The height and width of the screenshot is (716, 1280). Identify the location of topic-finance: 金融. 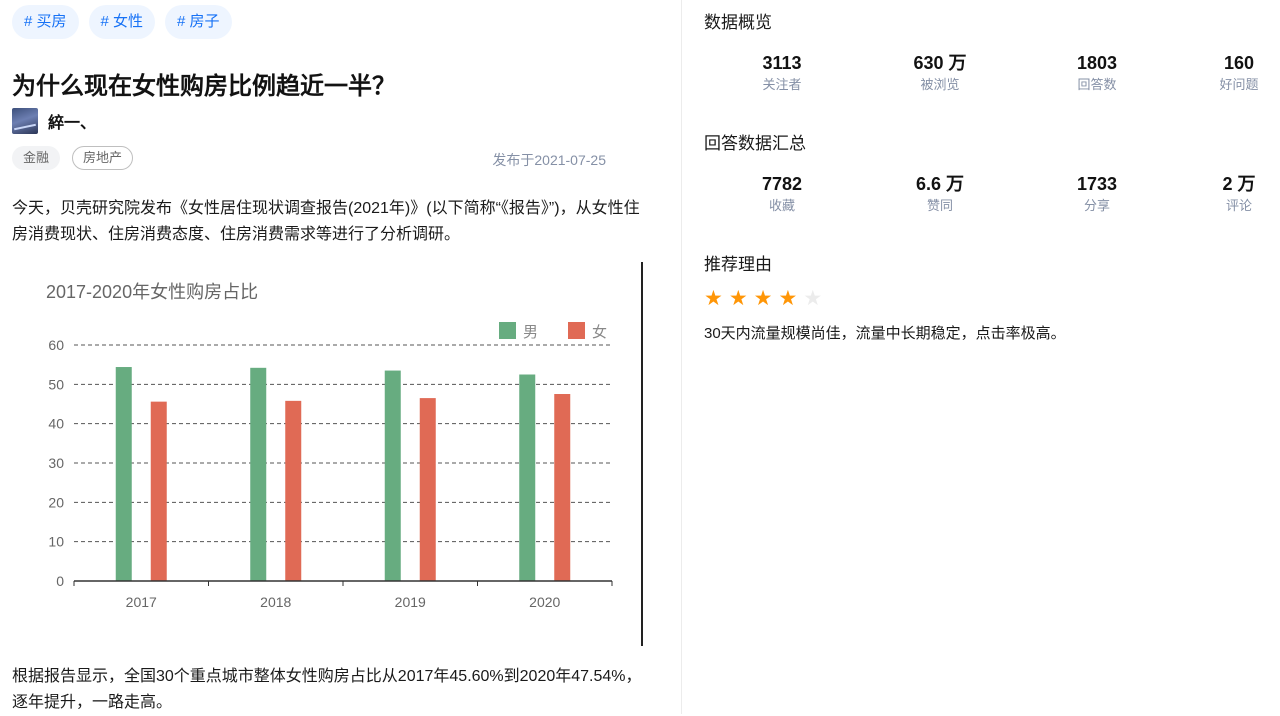
(36, 158).